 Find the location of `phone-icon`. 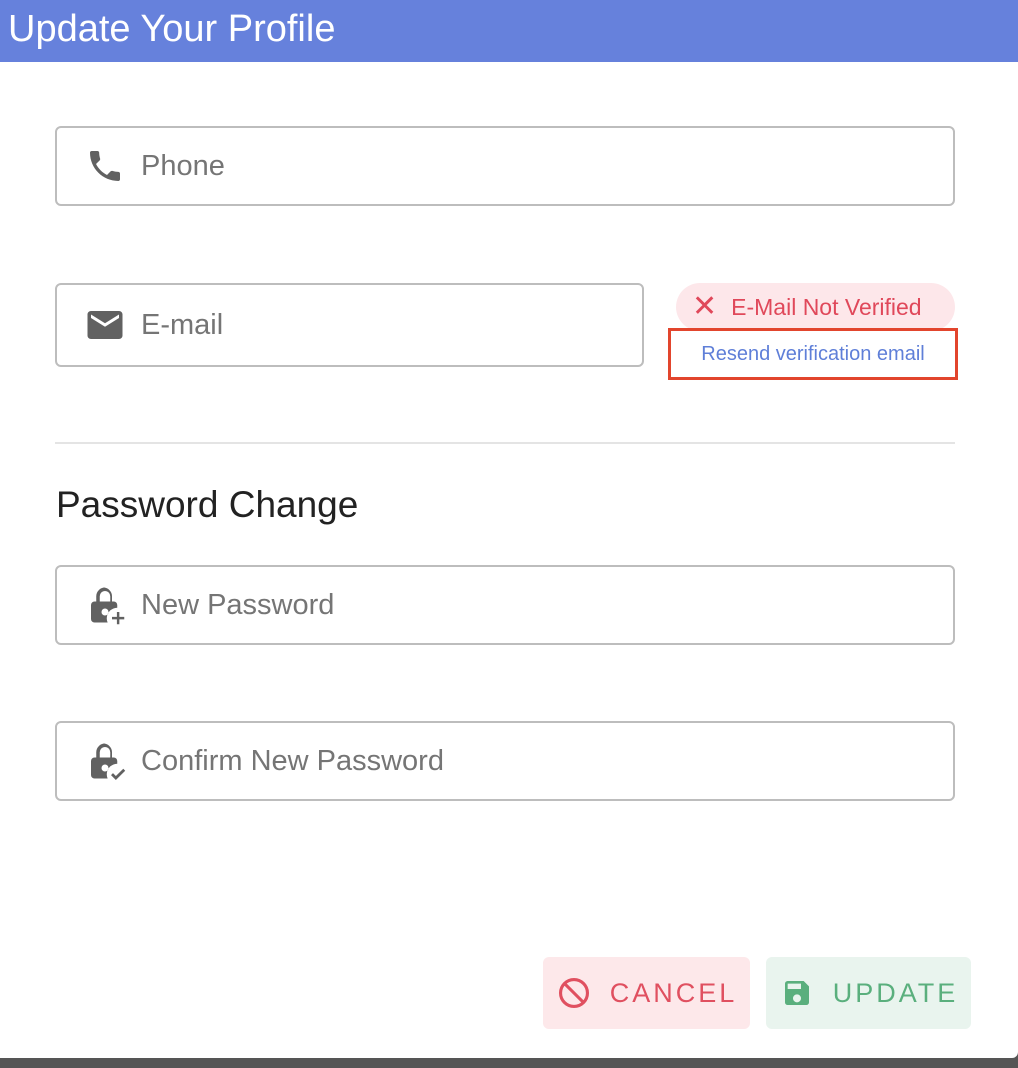

phone-icon is located at coordinates (105, 166).